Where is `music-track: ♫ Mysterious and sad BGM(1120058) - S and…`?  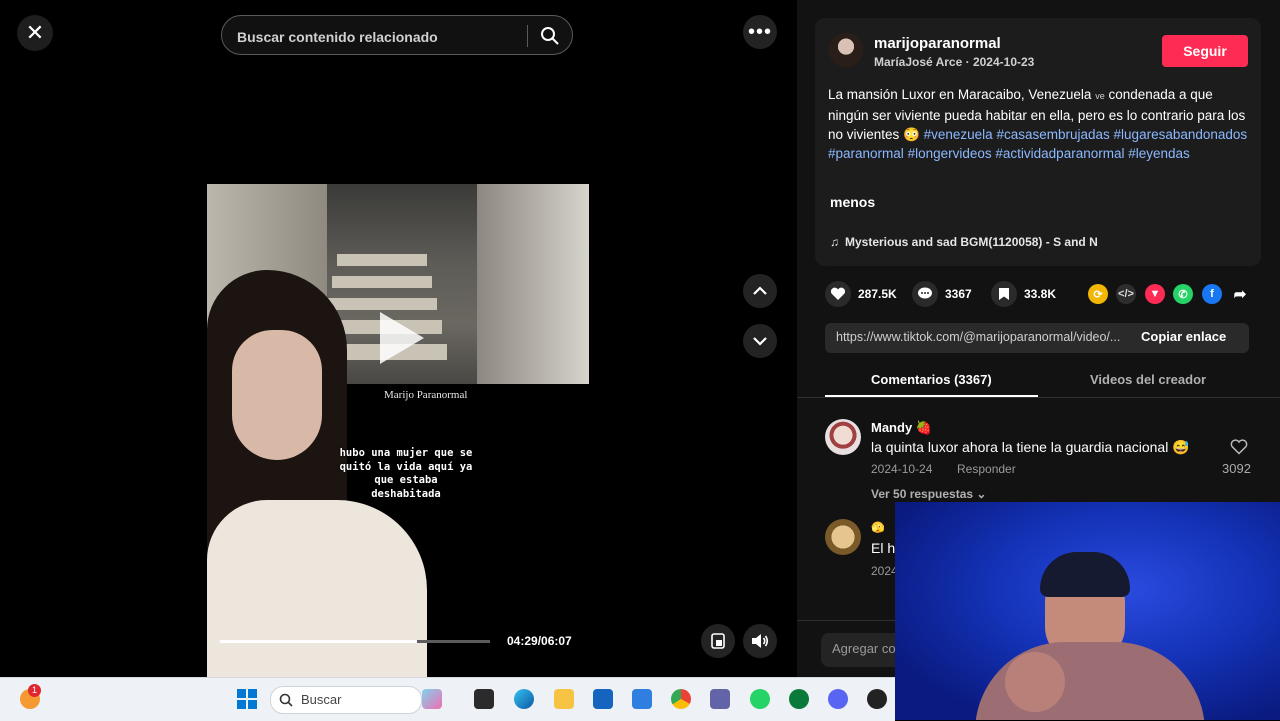
music-track: ♫ Mysterious and sad BGM(1120058) - S and… is located at coordinates (964, 242).